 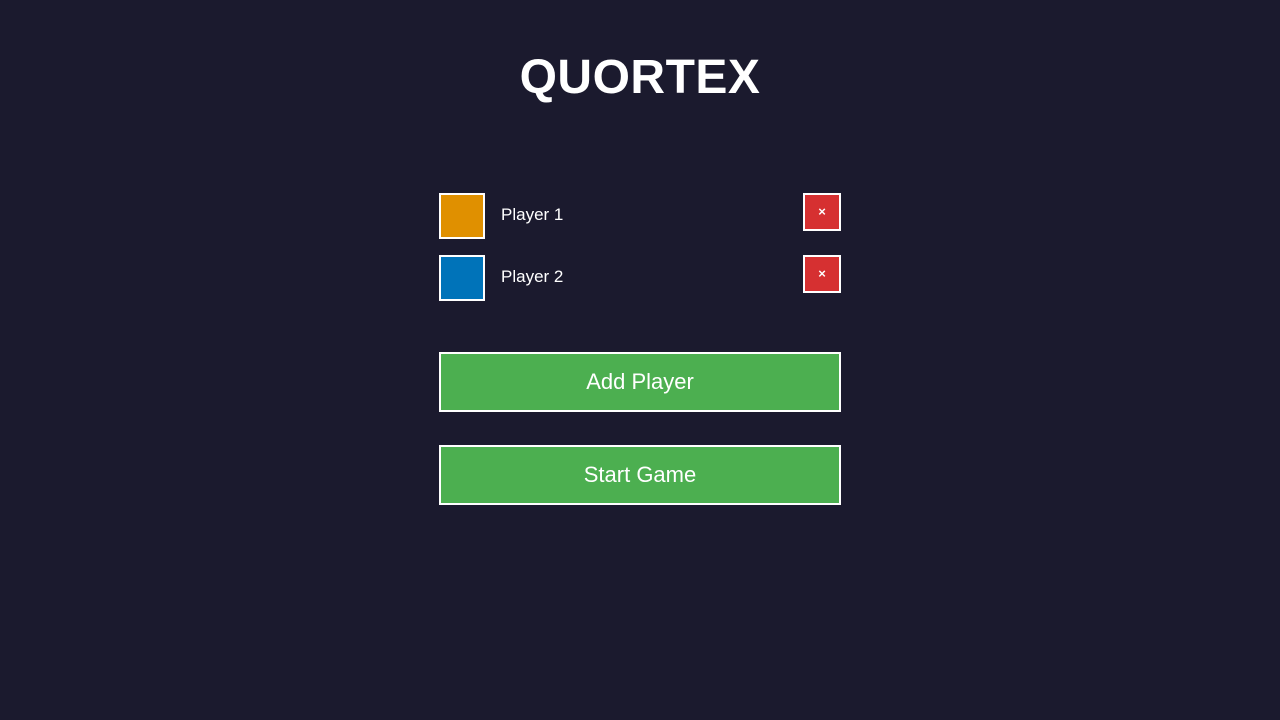 I want to click on add-player-button: Add Player, so click(x=640, y=382).